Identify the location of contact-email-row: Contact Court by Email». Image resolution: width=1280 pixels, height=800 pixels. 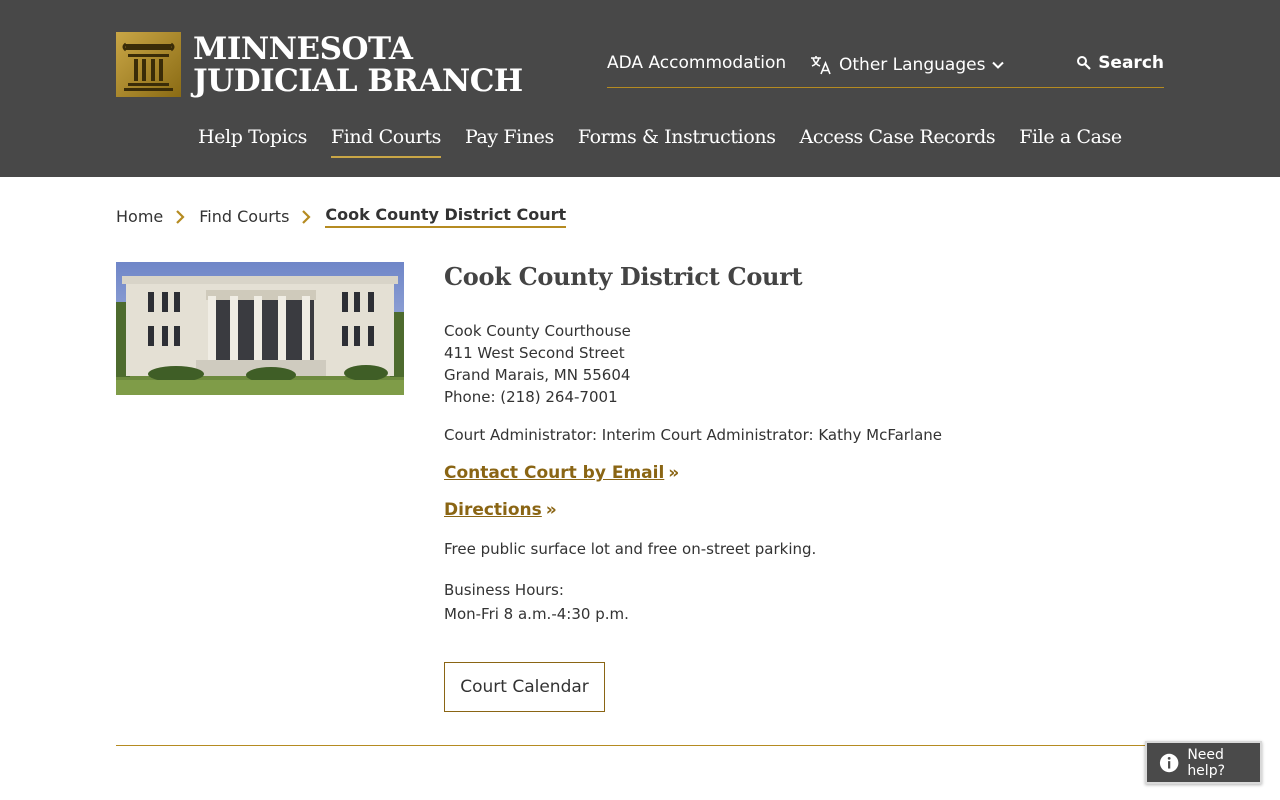
(794, 473).